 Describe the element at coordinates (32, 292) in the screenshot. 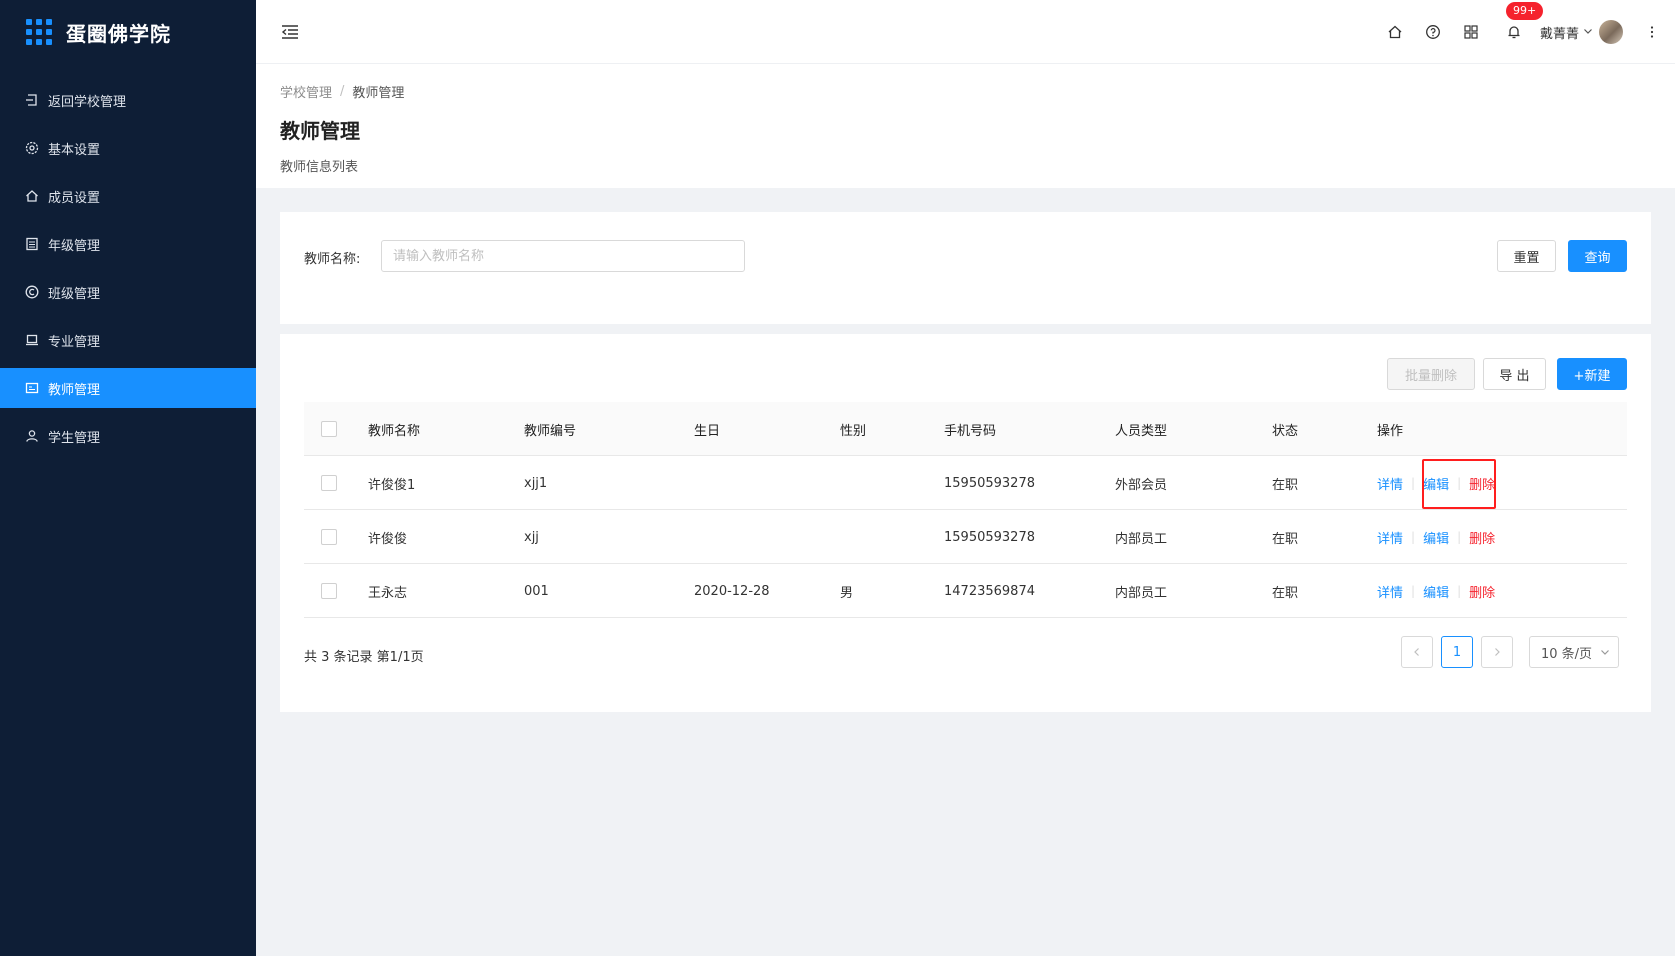

I see `copyright-icon` at that location.